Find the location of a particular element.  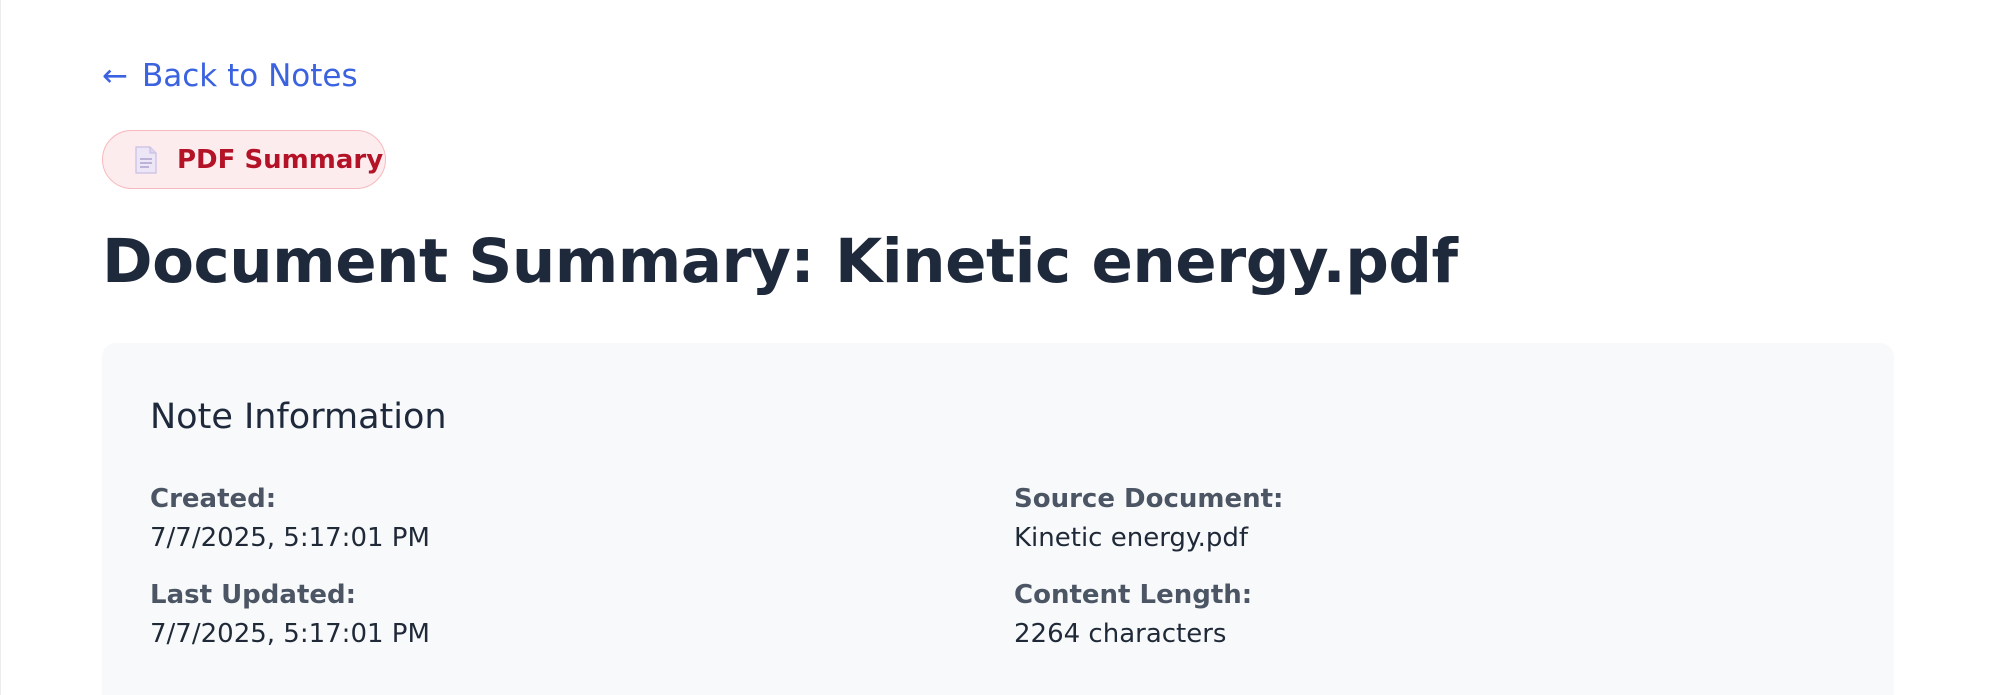

content-length-field: Content Length: 2264 characters is located at coordinates (1133, 615).